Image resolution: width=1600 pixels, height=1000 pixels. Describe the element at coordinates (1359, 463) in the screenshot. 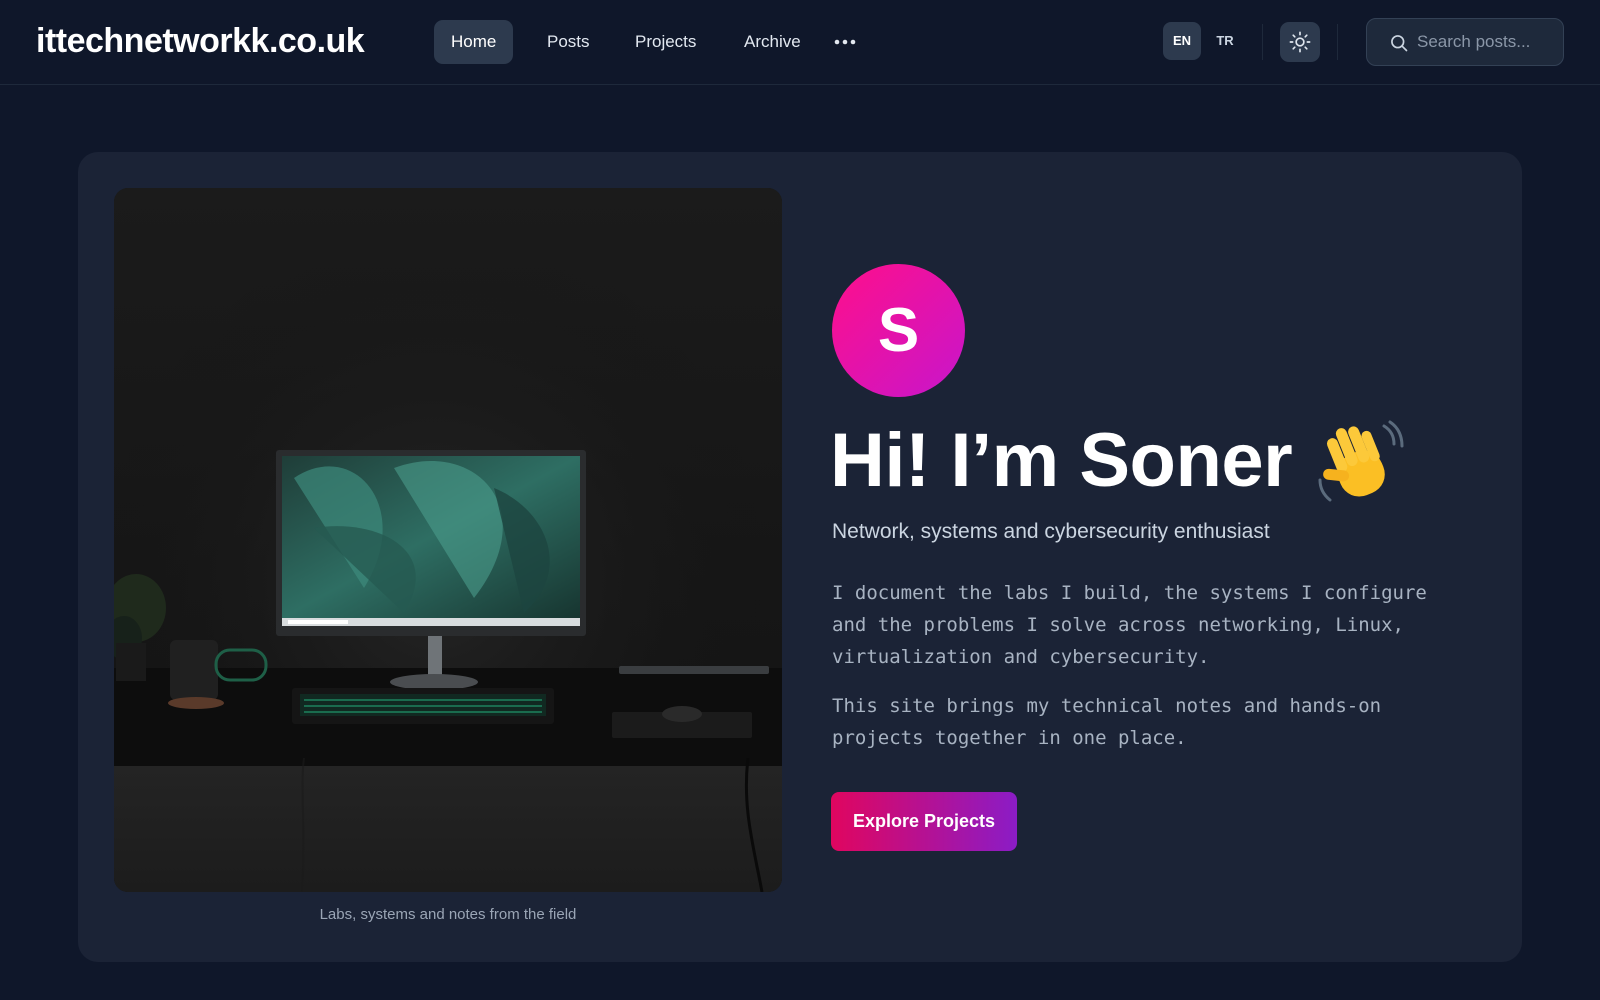

I see `waving-hand-icon` at that location.